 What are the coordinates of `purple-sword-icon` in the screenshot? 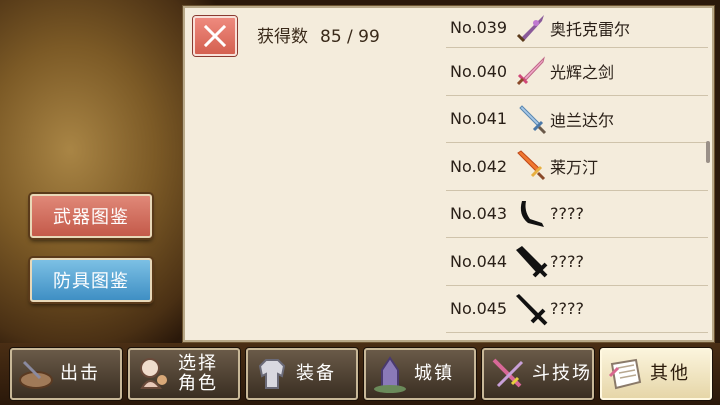 It's located at (530, 28).